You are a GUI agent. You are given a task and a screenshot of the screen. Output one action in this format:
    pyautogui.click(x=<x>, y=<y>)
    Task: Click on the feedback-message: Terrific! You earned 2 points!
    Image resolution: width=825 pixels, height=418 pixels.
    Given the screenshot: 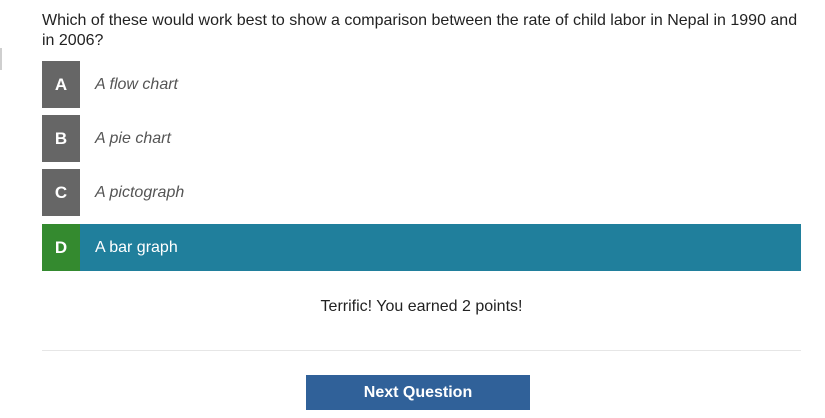 What is the action you would take?
    pyautogui.click(x=421, y=306)
    